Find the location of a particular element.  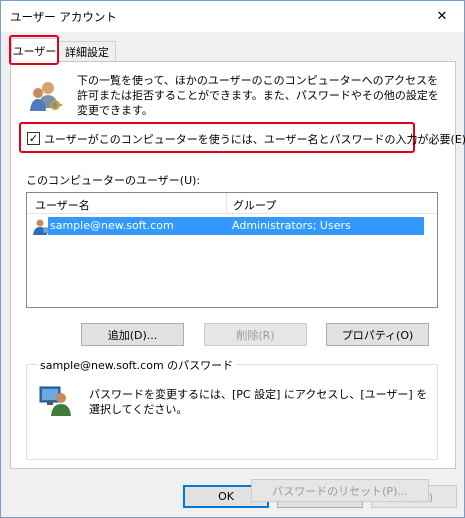

require-login-label: ユーザーがこのコンピューターを使うには、ユーザー名とパスワードの入力が必要(E) is located at coordinates (254, 139).